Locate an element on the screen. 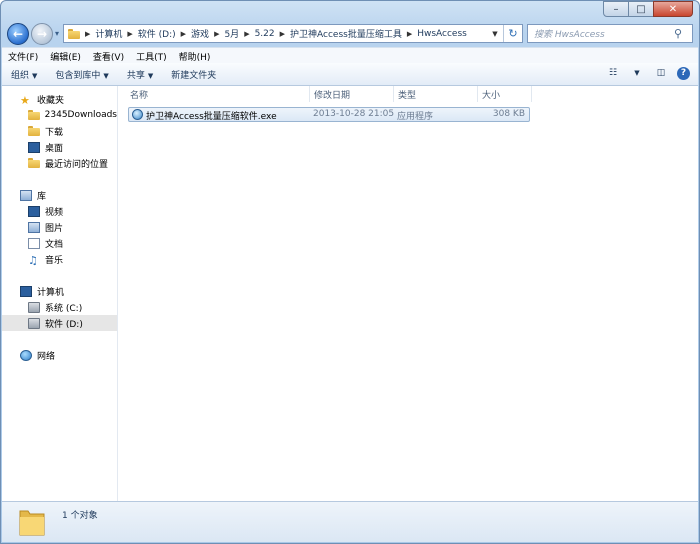  nav-music-label: 音乐 is located at coordinates (54, 260).